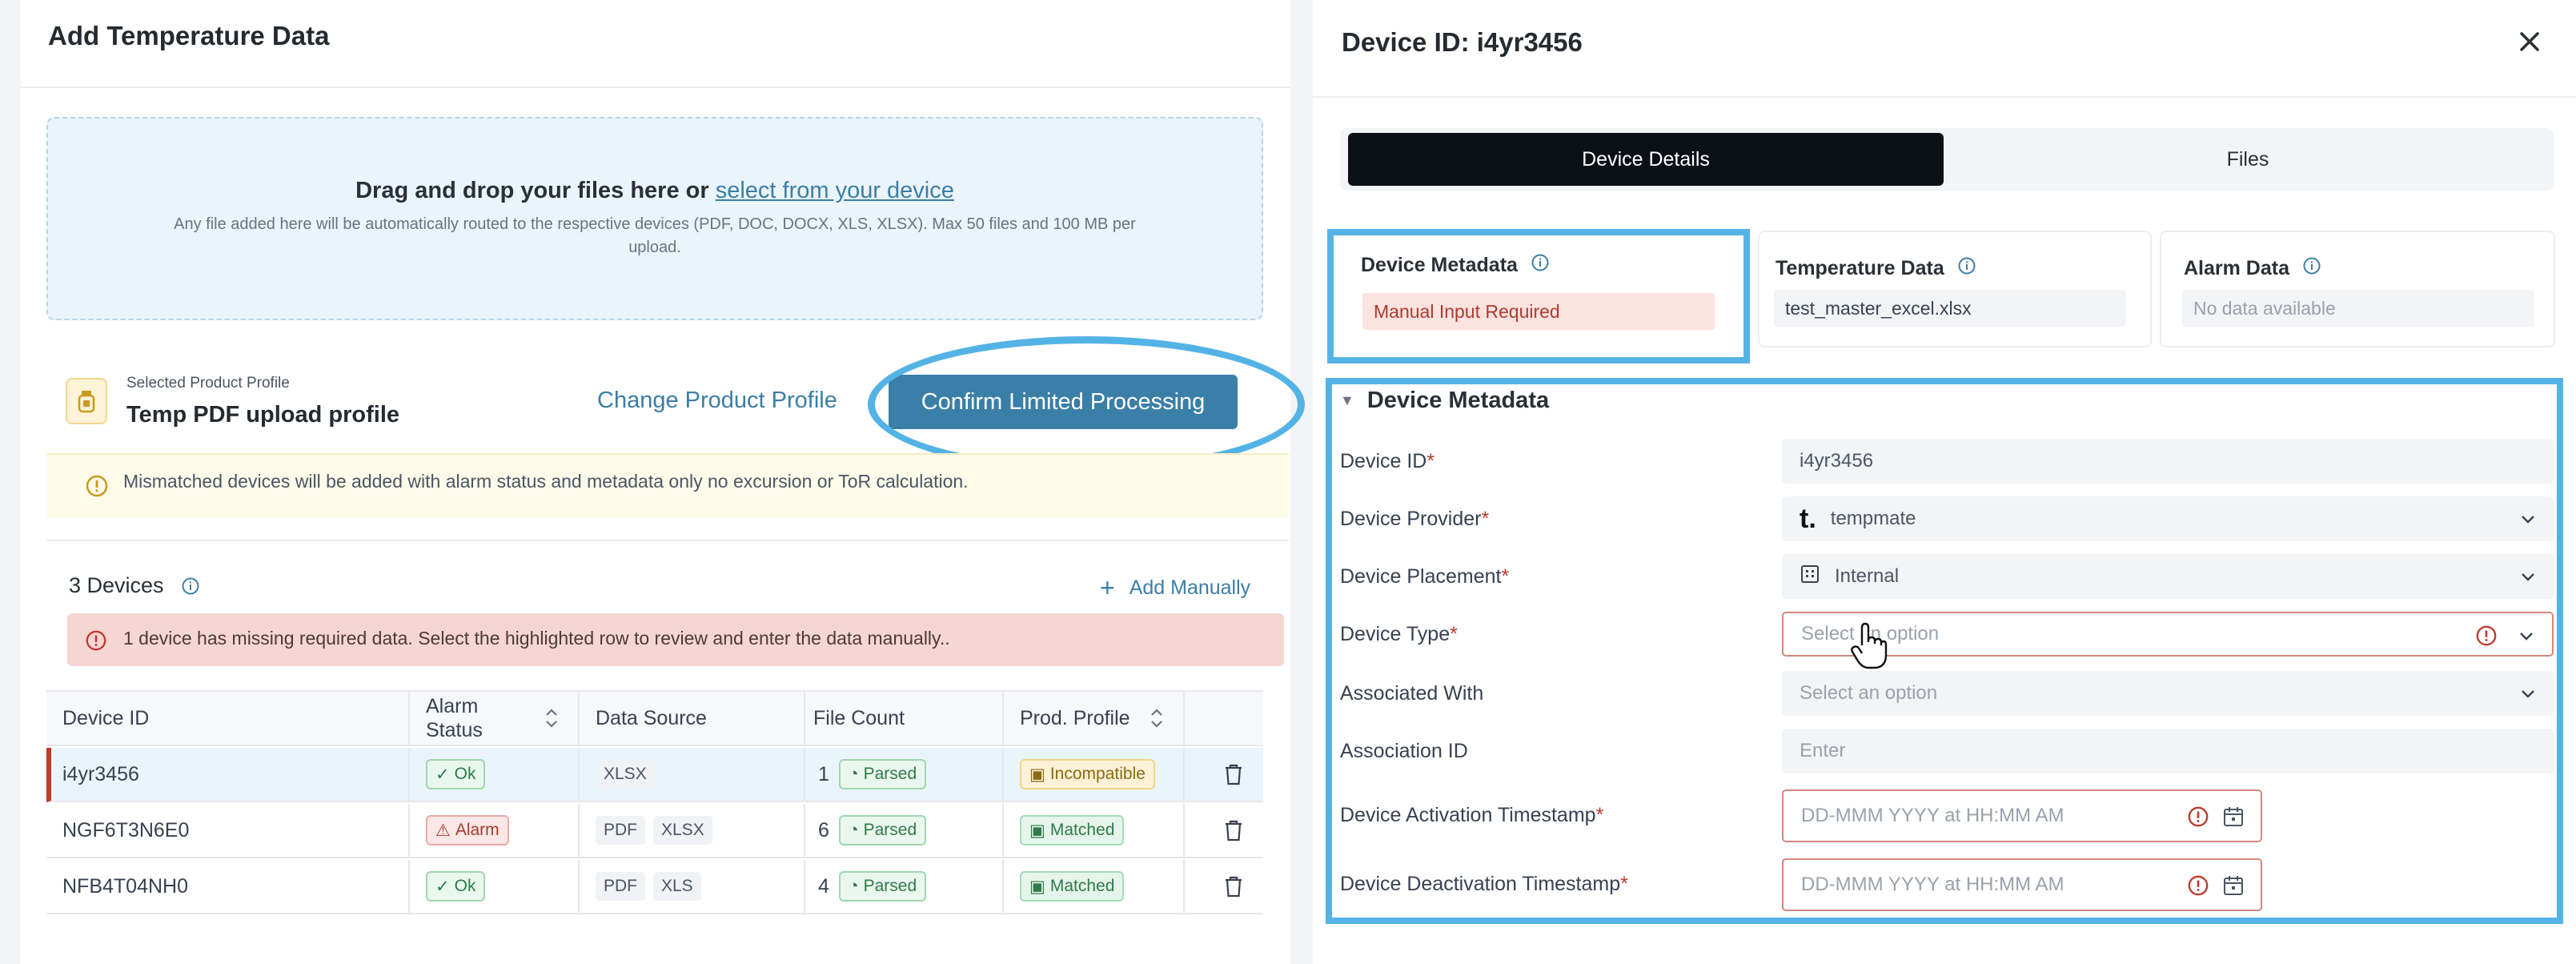 Image resolution: width=2576 pixels, height=964 pixels. What do you see at coordinates (452, 706) in the screenshot?
I see `header-alarm-label-1: Alarm` at bounding box center [452, 706].